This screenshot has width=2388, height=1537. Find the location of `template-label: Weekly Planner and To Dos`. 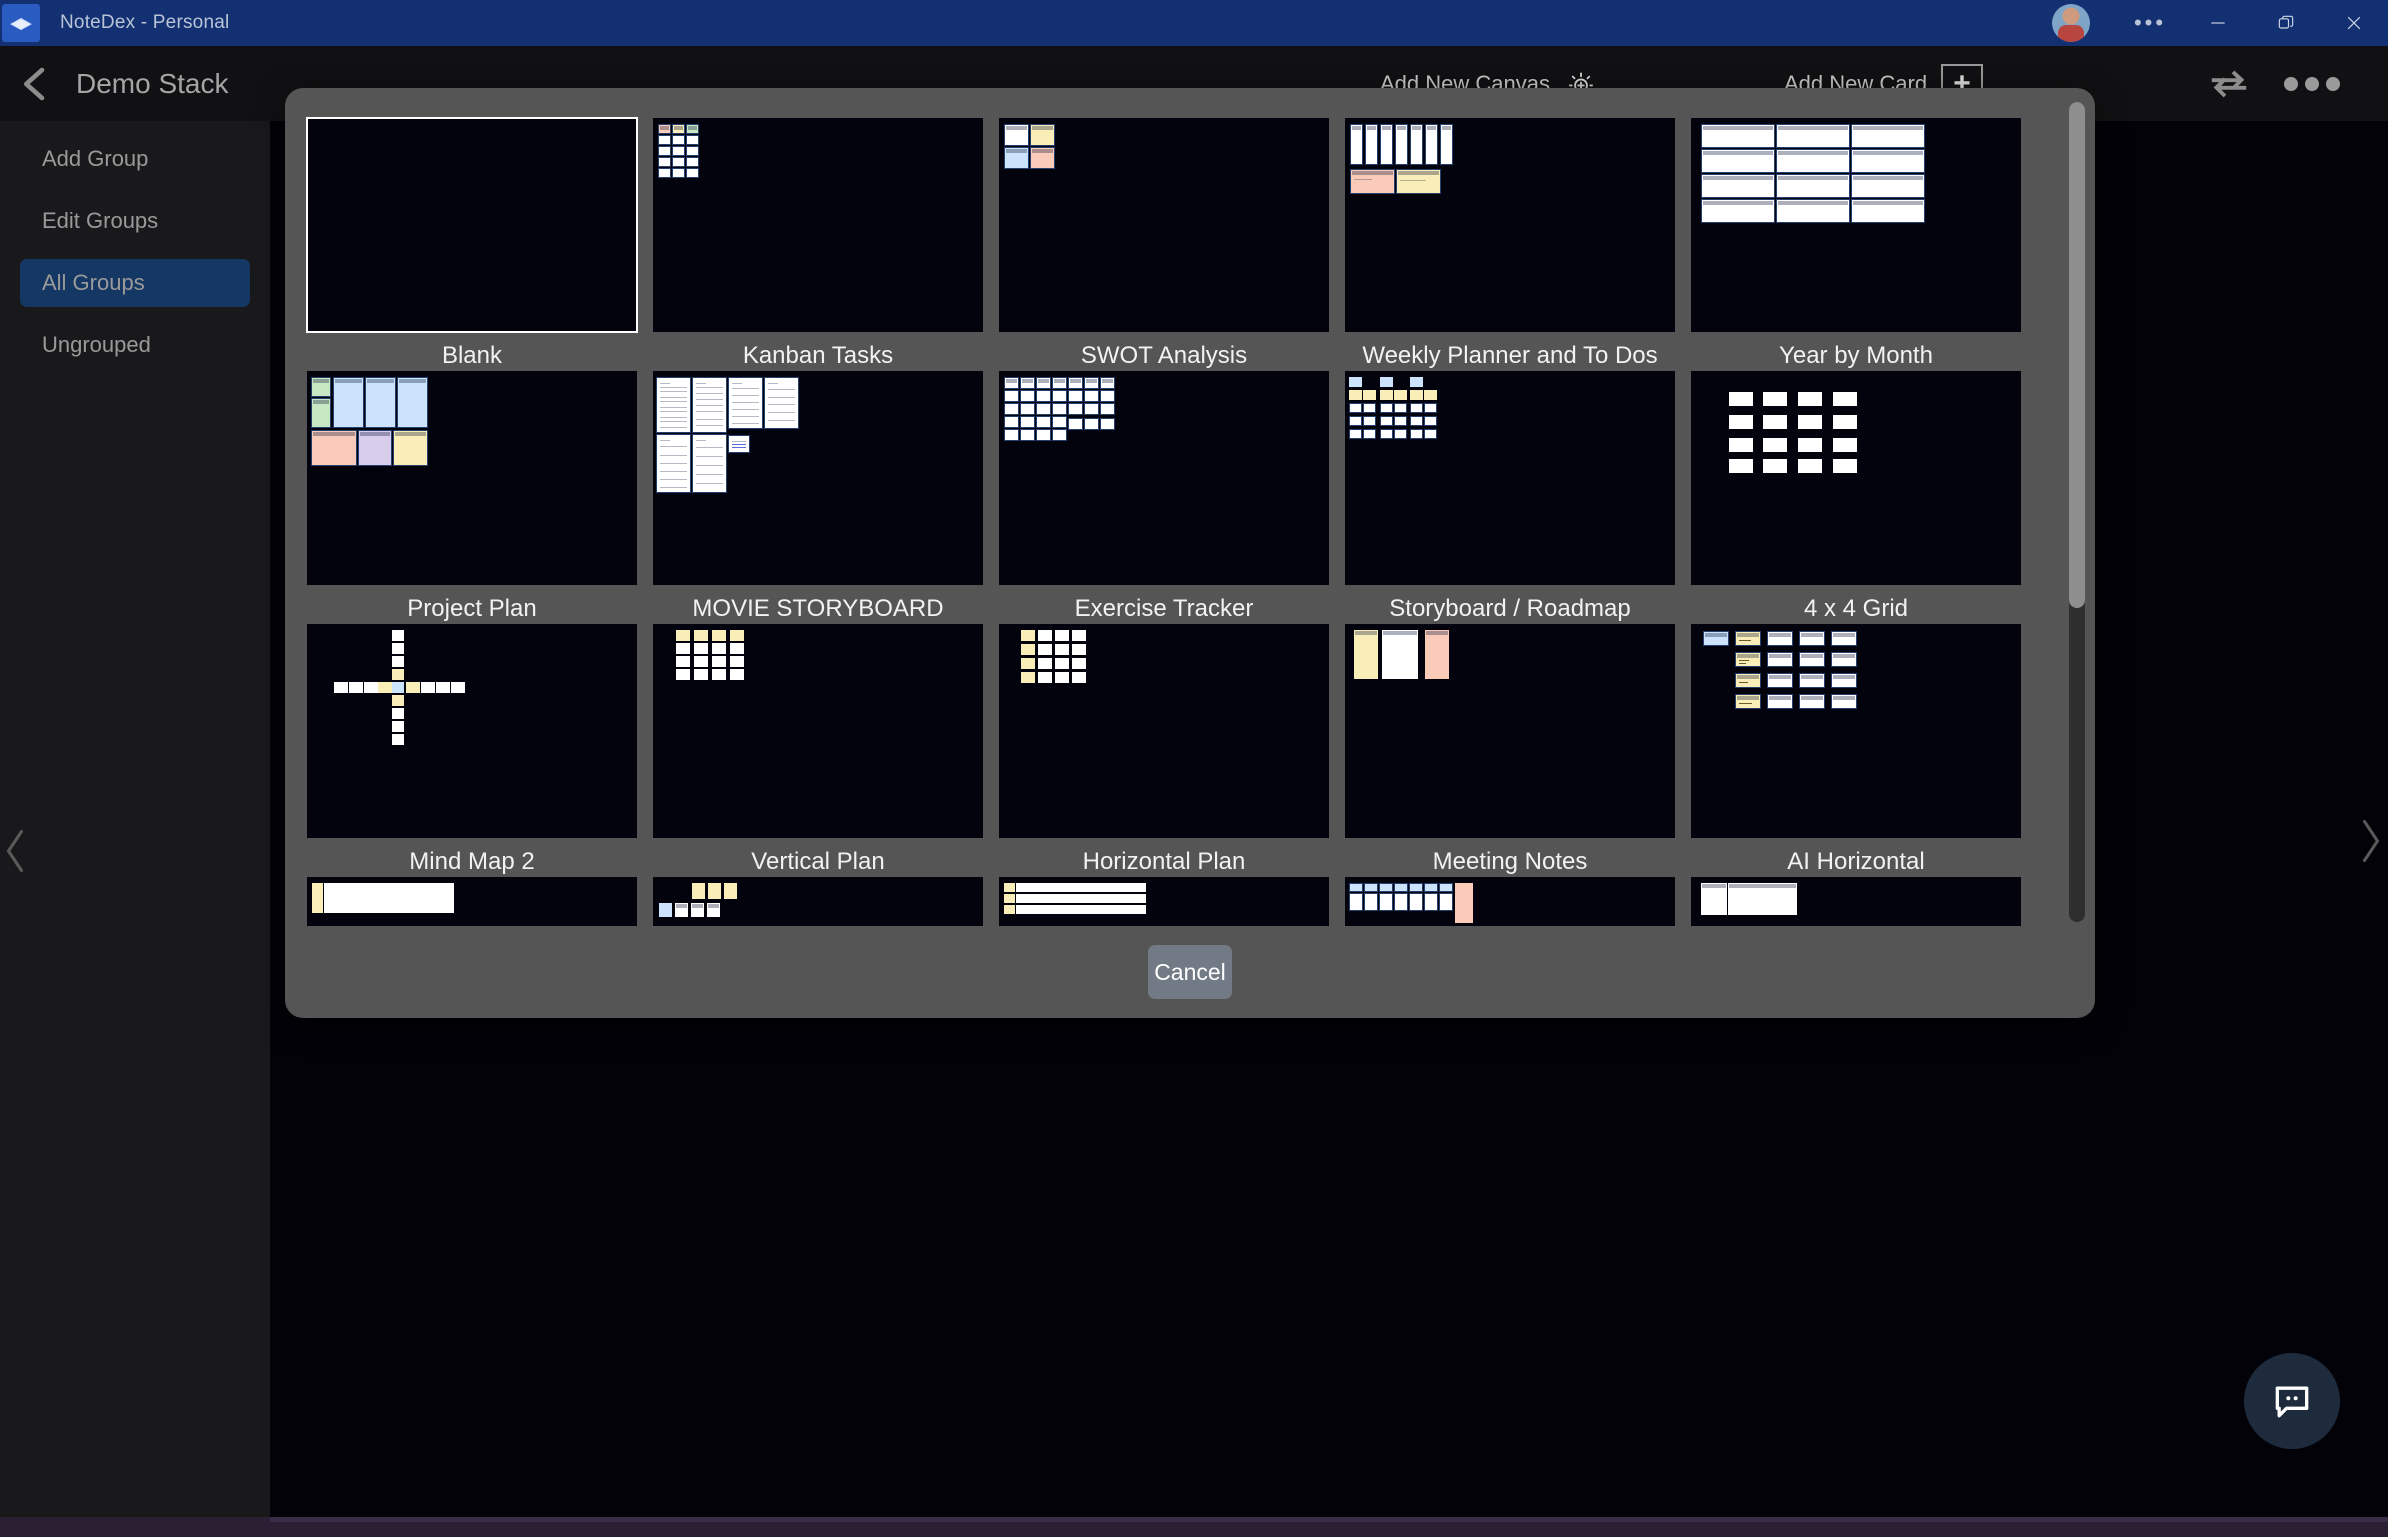

template-label: Weekly Planner and To Dos is located at coordinates (1510, 355).